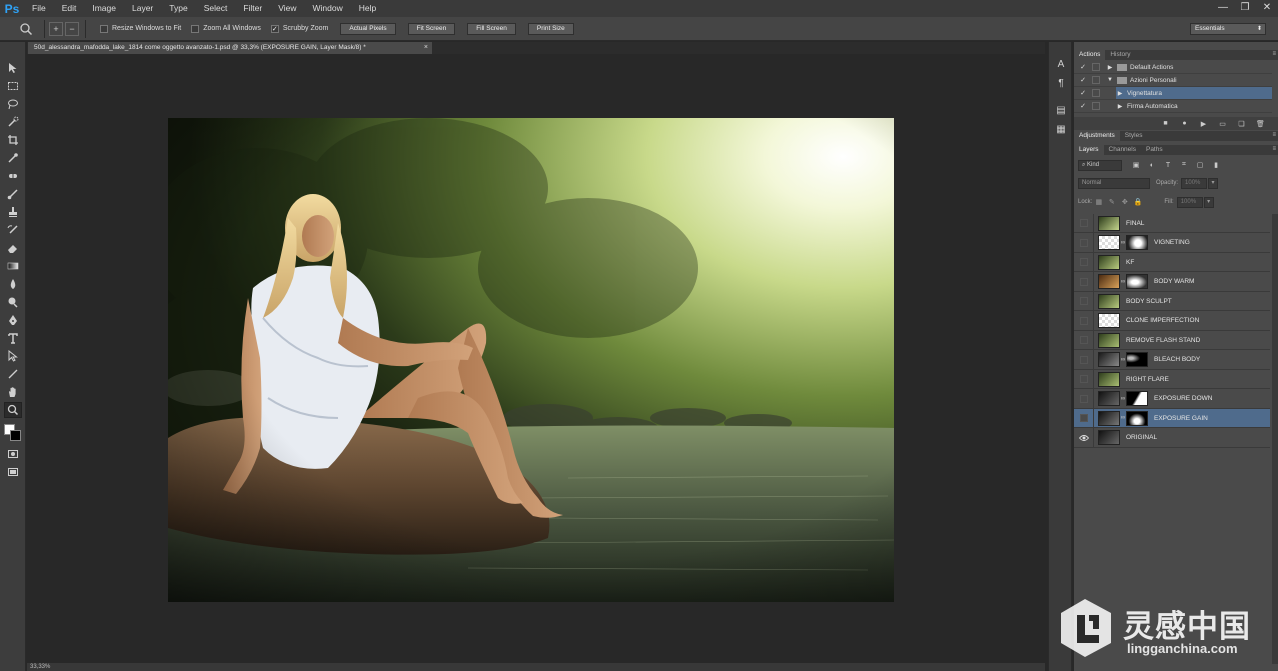  What do you see at coordinates (1172, 243) in the screenshot?
I see `layer-row: ∞ VIGNETING` at bounding box center [1172, 243].